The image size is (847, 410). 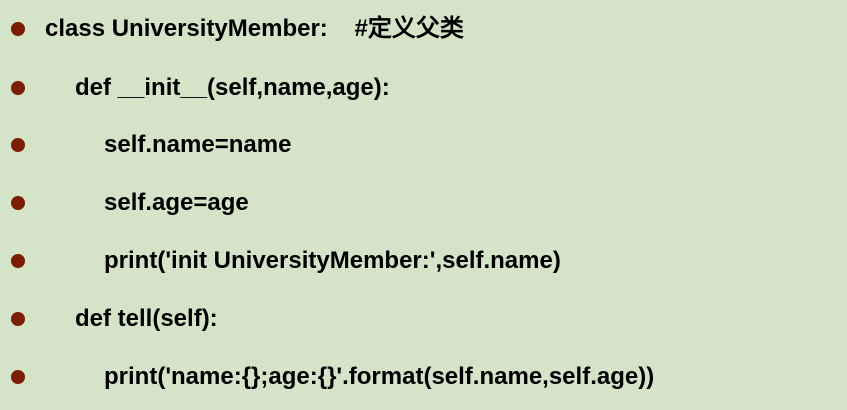 What do you see at coordinates (423, 88) in the screenshot?
I see `code-line-init-definition: def __init__(self,name,age):` at bounding box center [423, 88].